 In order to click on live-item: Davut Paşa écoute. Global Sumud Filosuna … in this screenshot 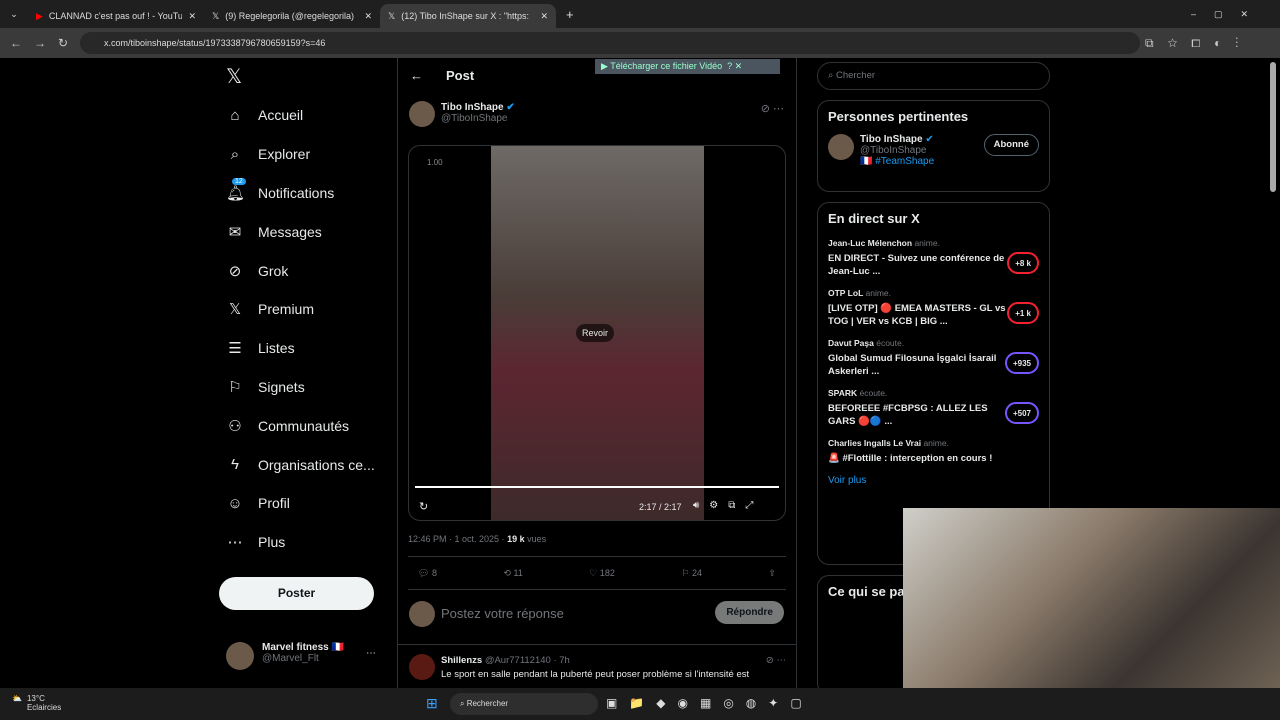, I will do `click(933, 358)`.